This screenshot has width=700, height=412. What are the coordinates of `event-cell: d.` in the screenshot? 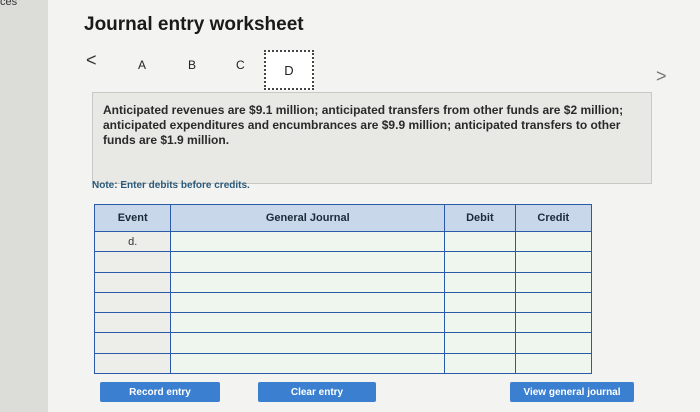 It's located at (132, 241).